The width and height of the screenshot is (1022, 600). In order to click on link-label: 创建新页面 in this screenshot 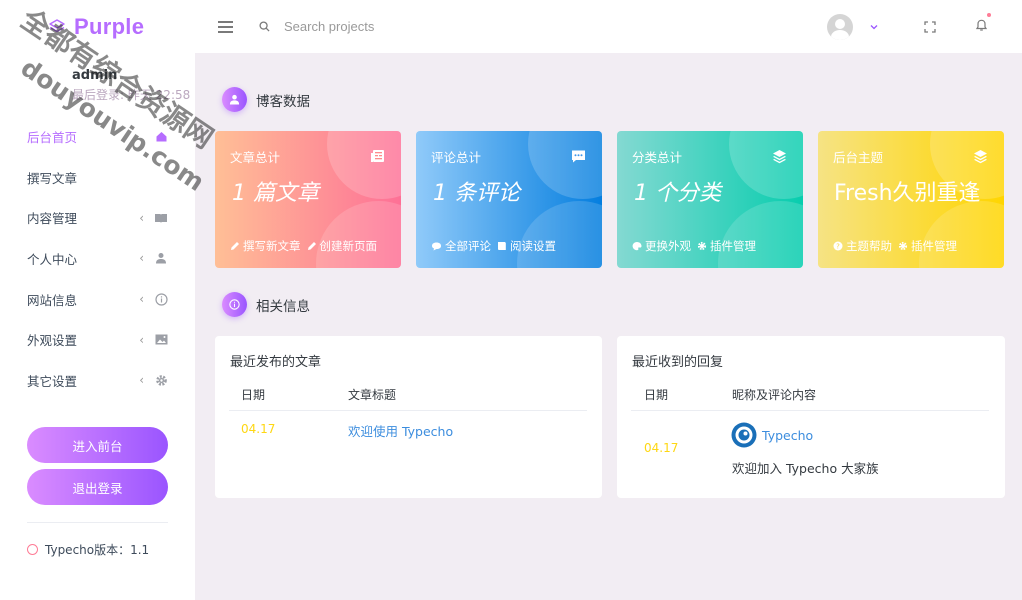, I will do `click(348, 246)`.